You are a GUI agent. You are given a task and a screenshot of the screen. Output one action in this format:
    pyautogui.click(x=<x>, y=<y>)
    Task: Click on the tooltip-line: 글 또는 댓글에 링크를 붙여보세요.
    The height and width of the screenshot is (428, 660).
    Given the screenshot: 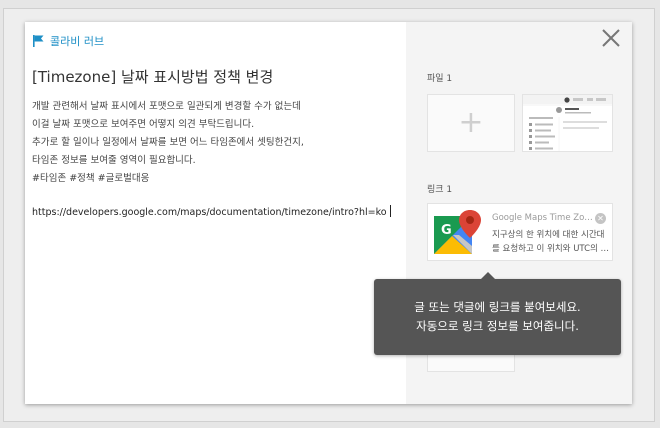 What is the action you would take?
    pyautogui.click(x=497, y=307)
    